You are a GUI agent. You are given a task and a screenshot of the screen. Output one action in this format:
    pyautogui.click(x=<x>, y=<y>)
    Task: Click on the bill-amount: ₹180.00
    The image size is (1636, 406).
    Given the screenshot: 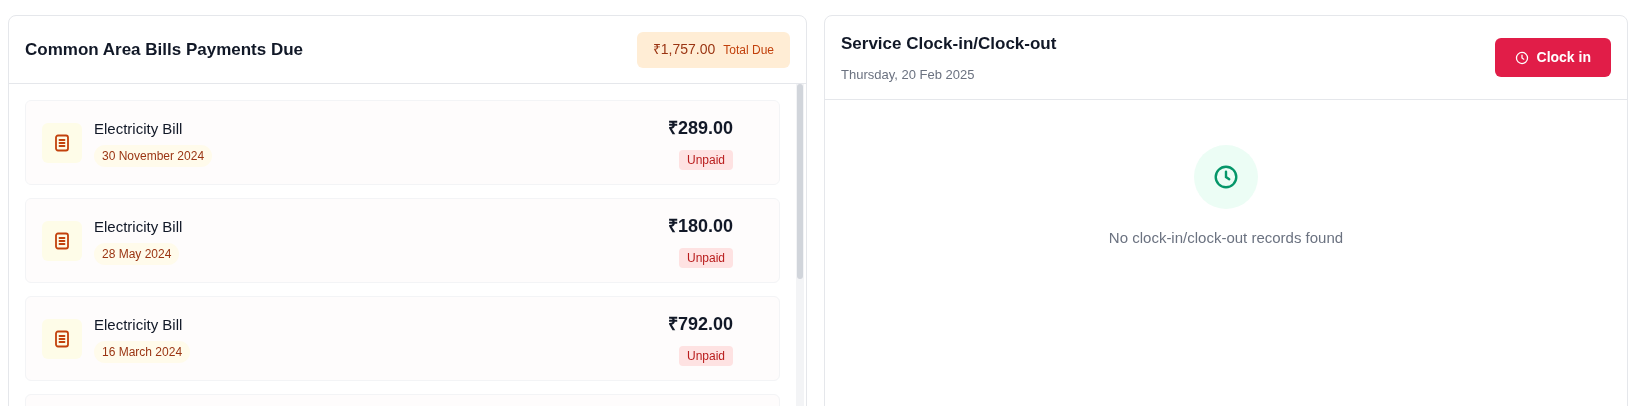 What is the action you would take?
    pyautogui.click(x=700, y=226)
    